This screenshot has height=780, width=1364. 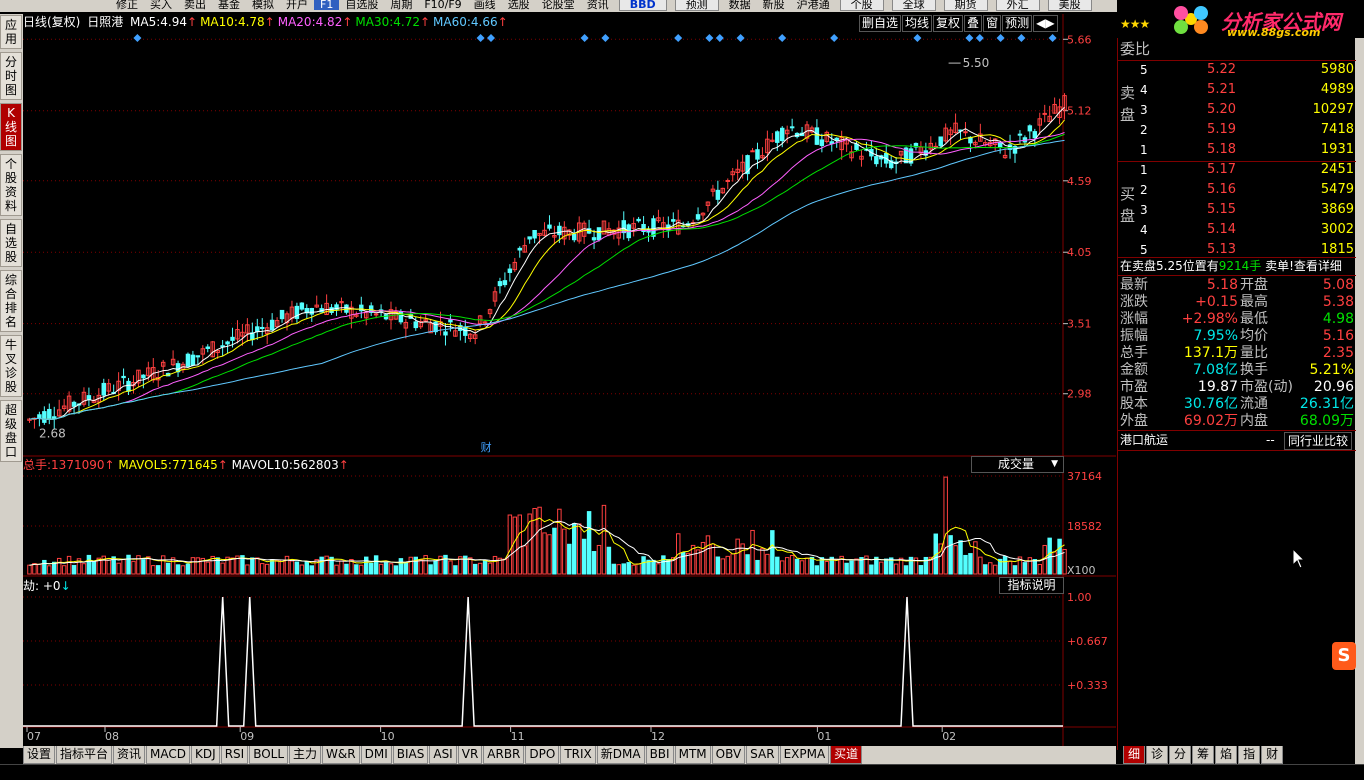 I want to click on top-menu-item: 基金, so click(x=229, y=5).